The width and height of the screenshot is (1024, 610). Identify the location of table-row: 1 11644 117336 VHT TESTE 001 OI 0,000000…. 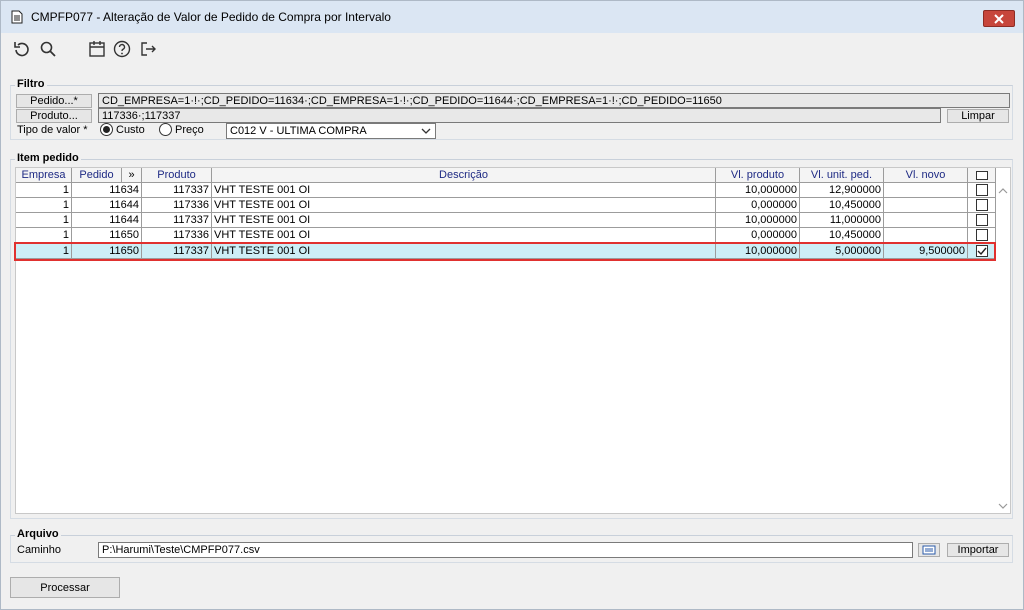
(506, 205).